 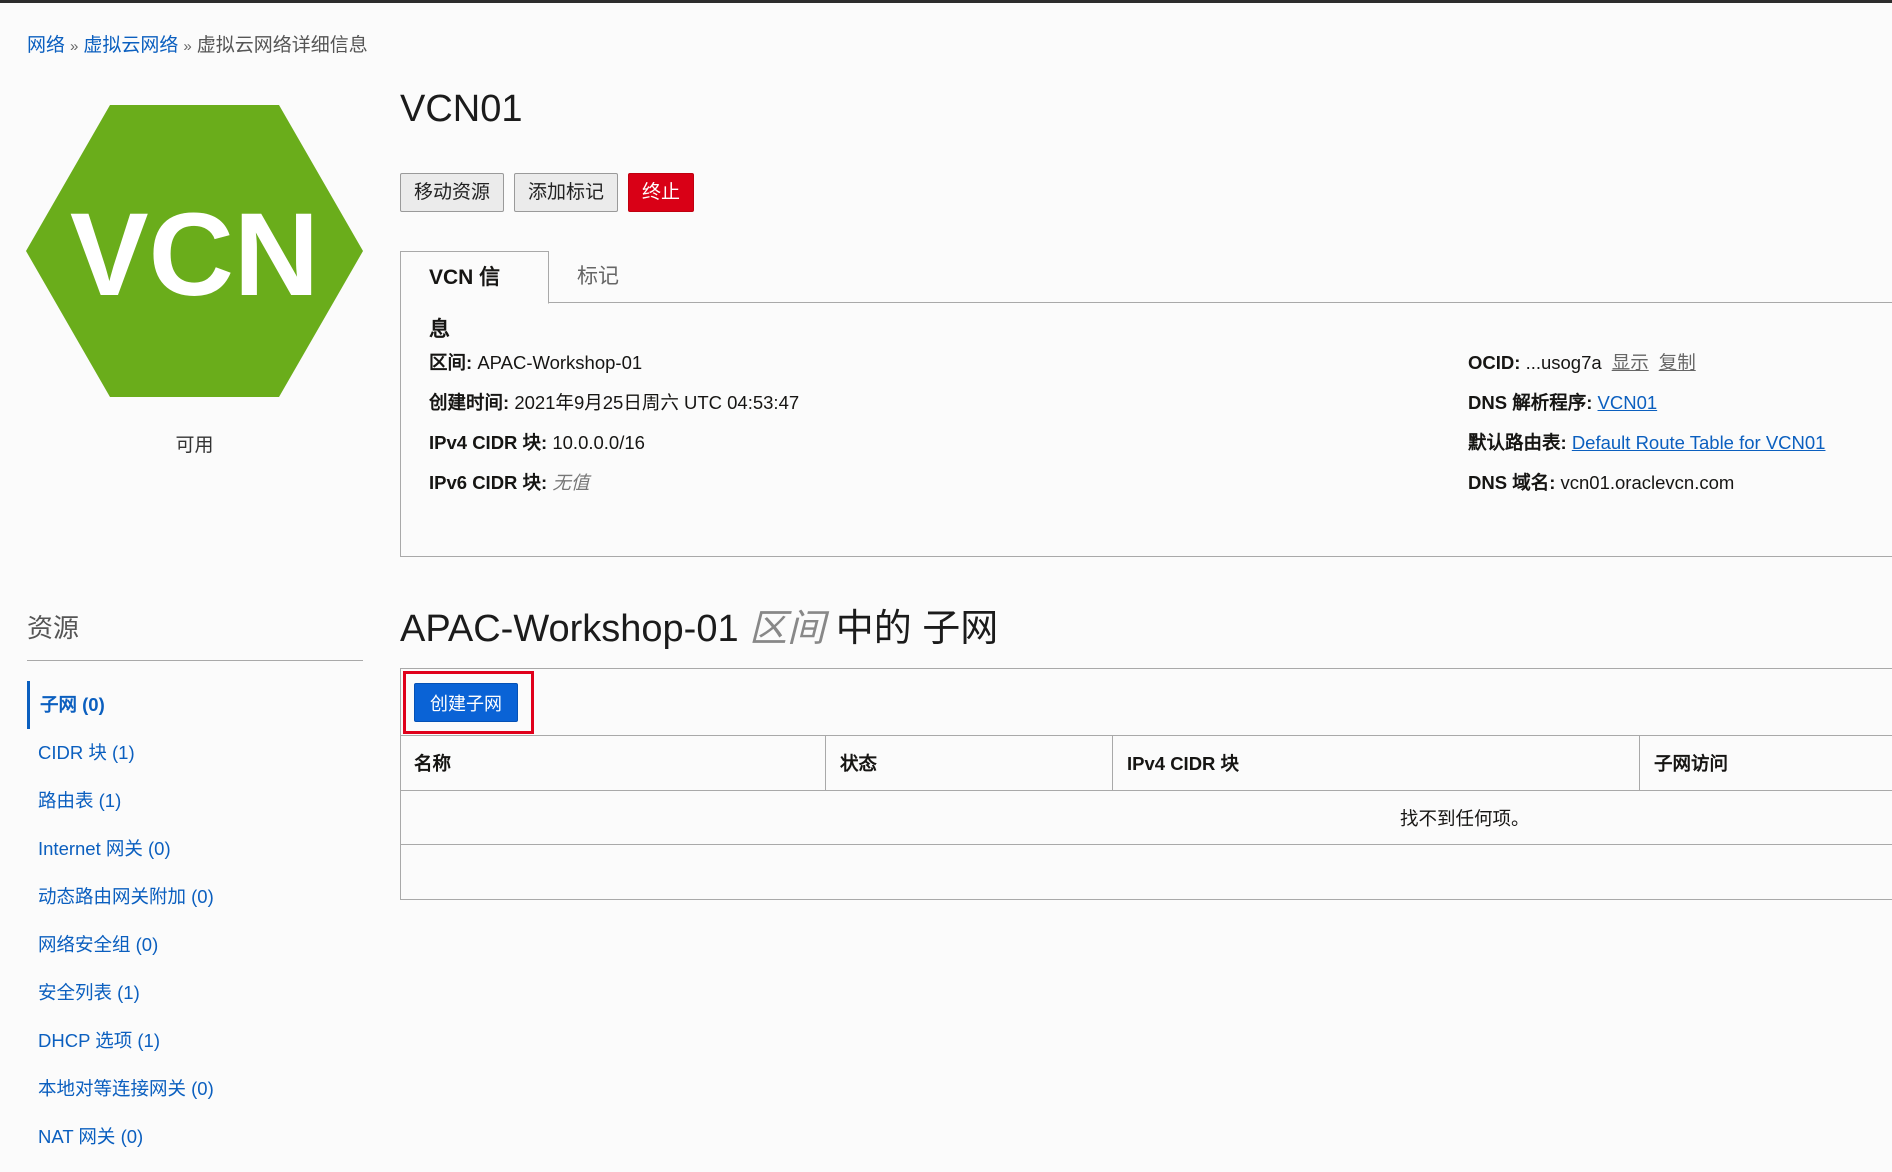 What do you see at coordinates (1494, 362) in the screenshot?
I see `info-label: OCID:` at bounding box center [1494, 362].